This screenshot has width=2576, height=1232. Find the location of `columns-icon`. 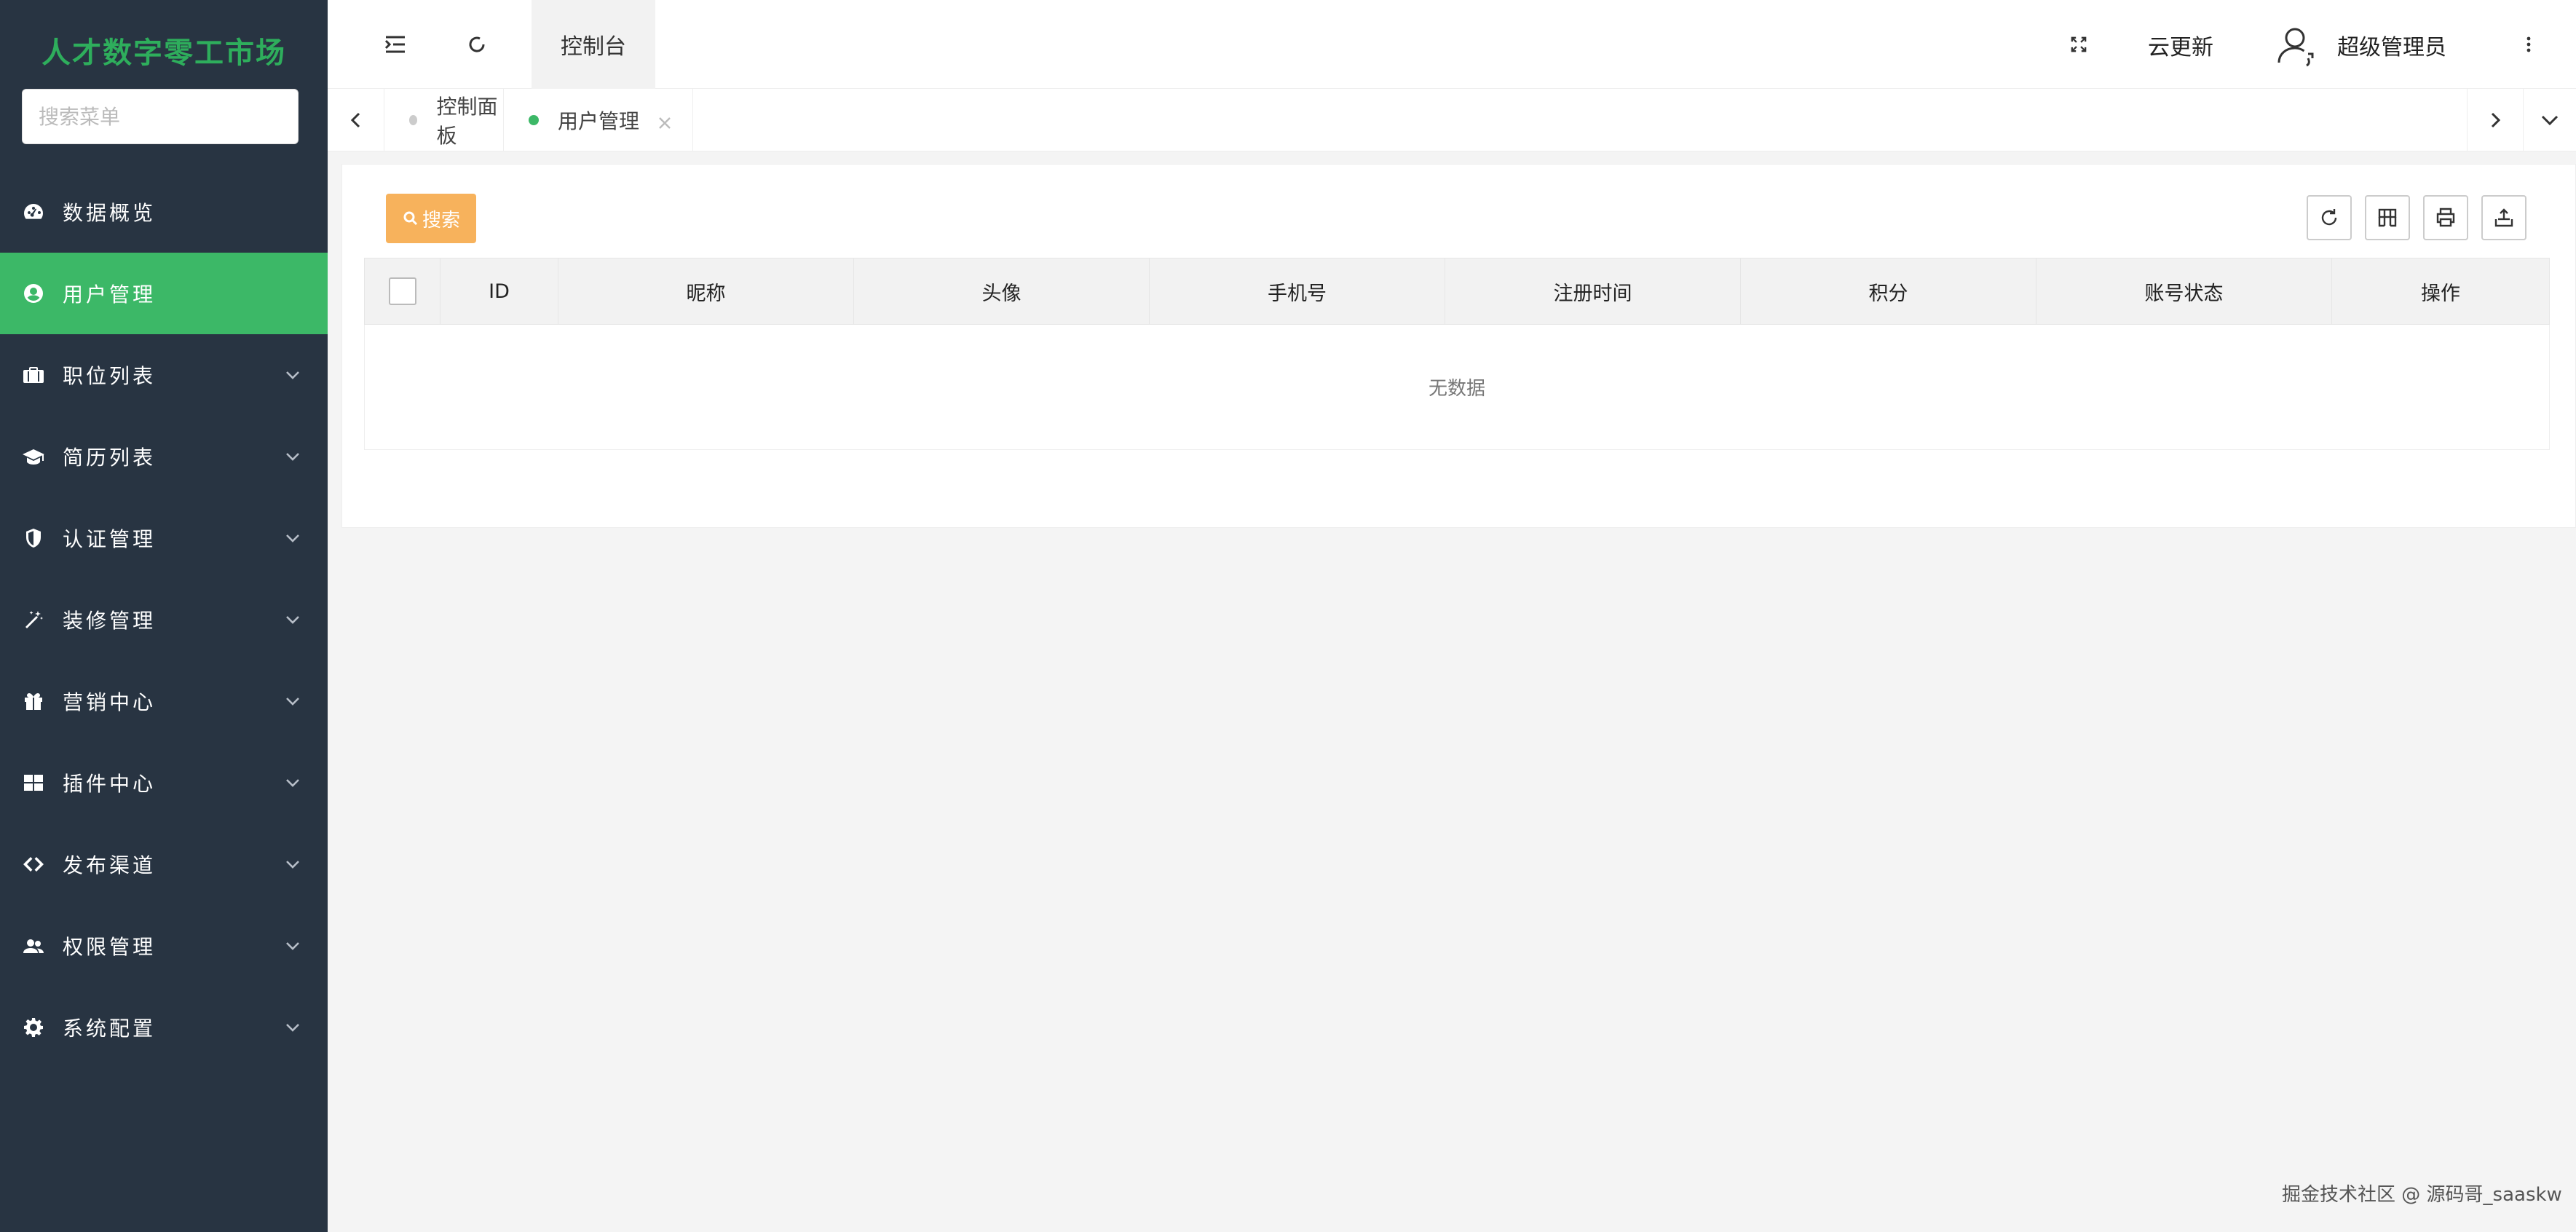

columns-icon is located at coordinates (2387, 217).